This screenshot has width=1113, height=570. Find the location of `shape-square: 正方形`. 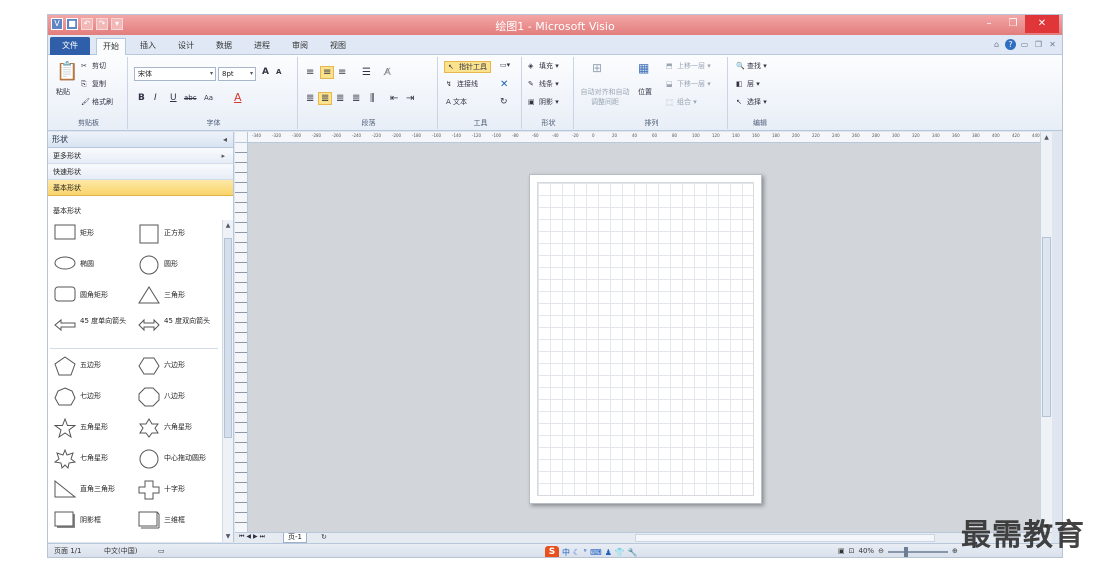

shape-square: 正方形 is located at coordinates (175, 234).